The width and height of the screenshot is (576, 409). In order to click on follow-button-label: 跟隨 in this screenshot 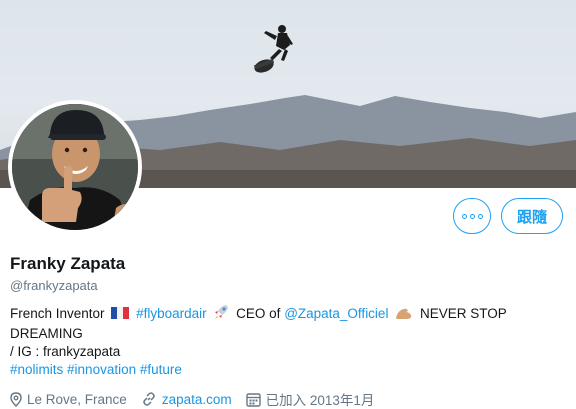, I will do `click(531, 217)`.